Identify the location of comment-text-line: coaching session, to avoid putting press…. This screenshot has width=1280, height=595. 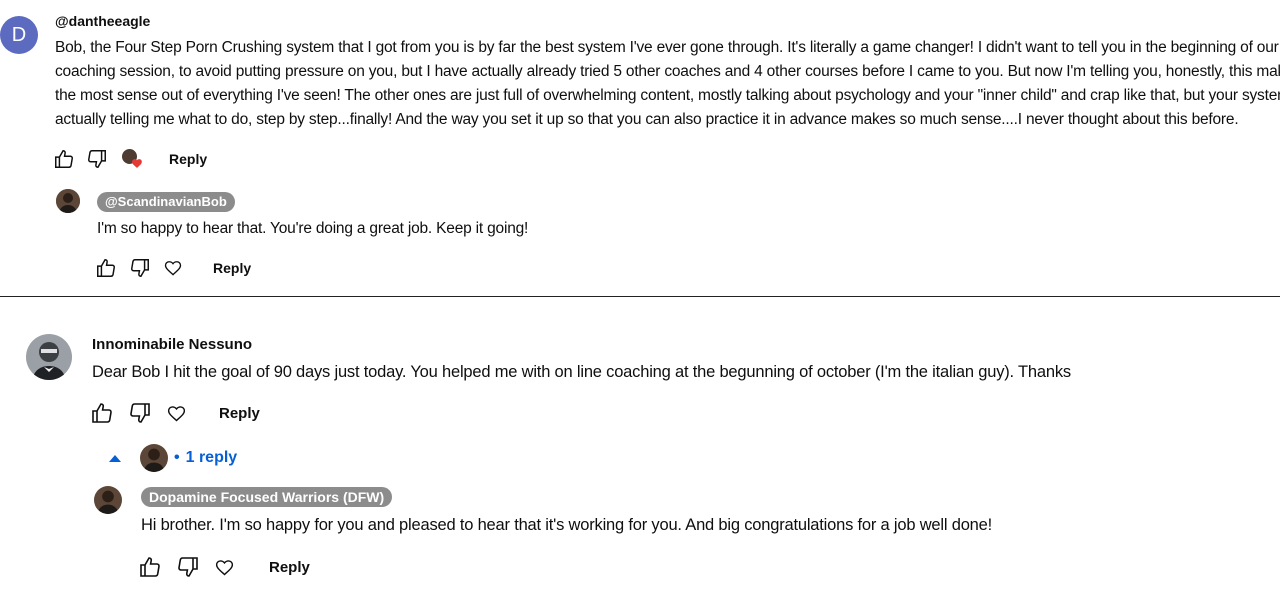
(667, 71).